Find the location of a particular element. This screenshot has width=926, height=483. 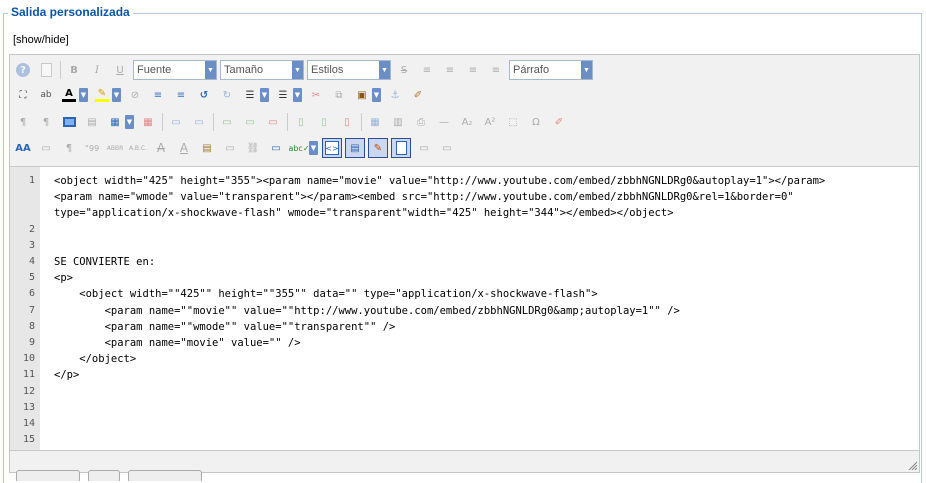

cleanup-button: ✐ is located at coordinates (559, 122).